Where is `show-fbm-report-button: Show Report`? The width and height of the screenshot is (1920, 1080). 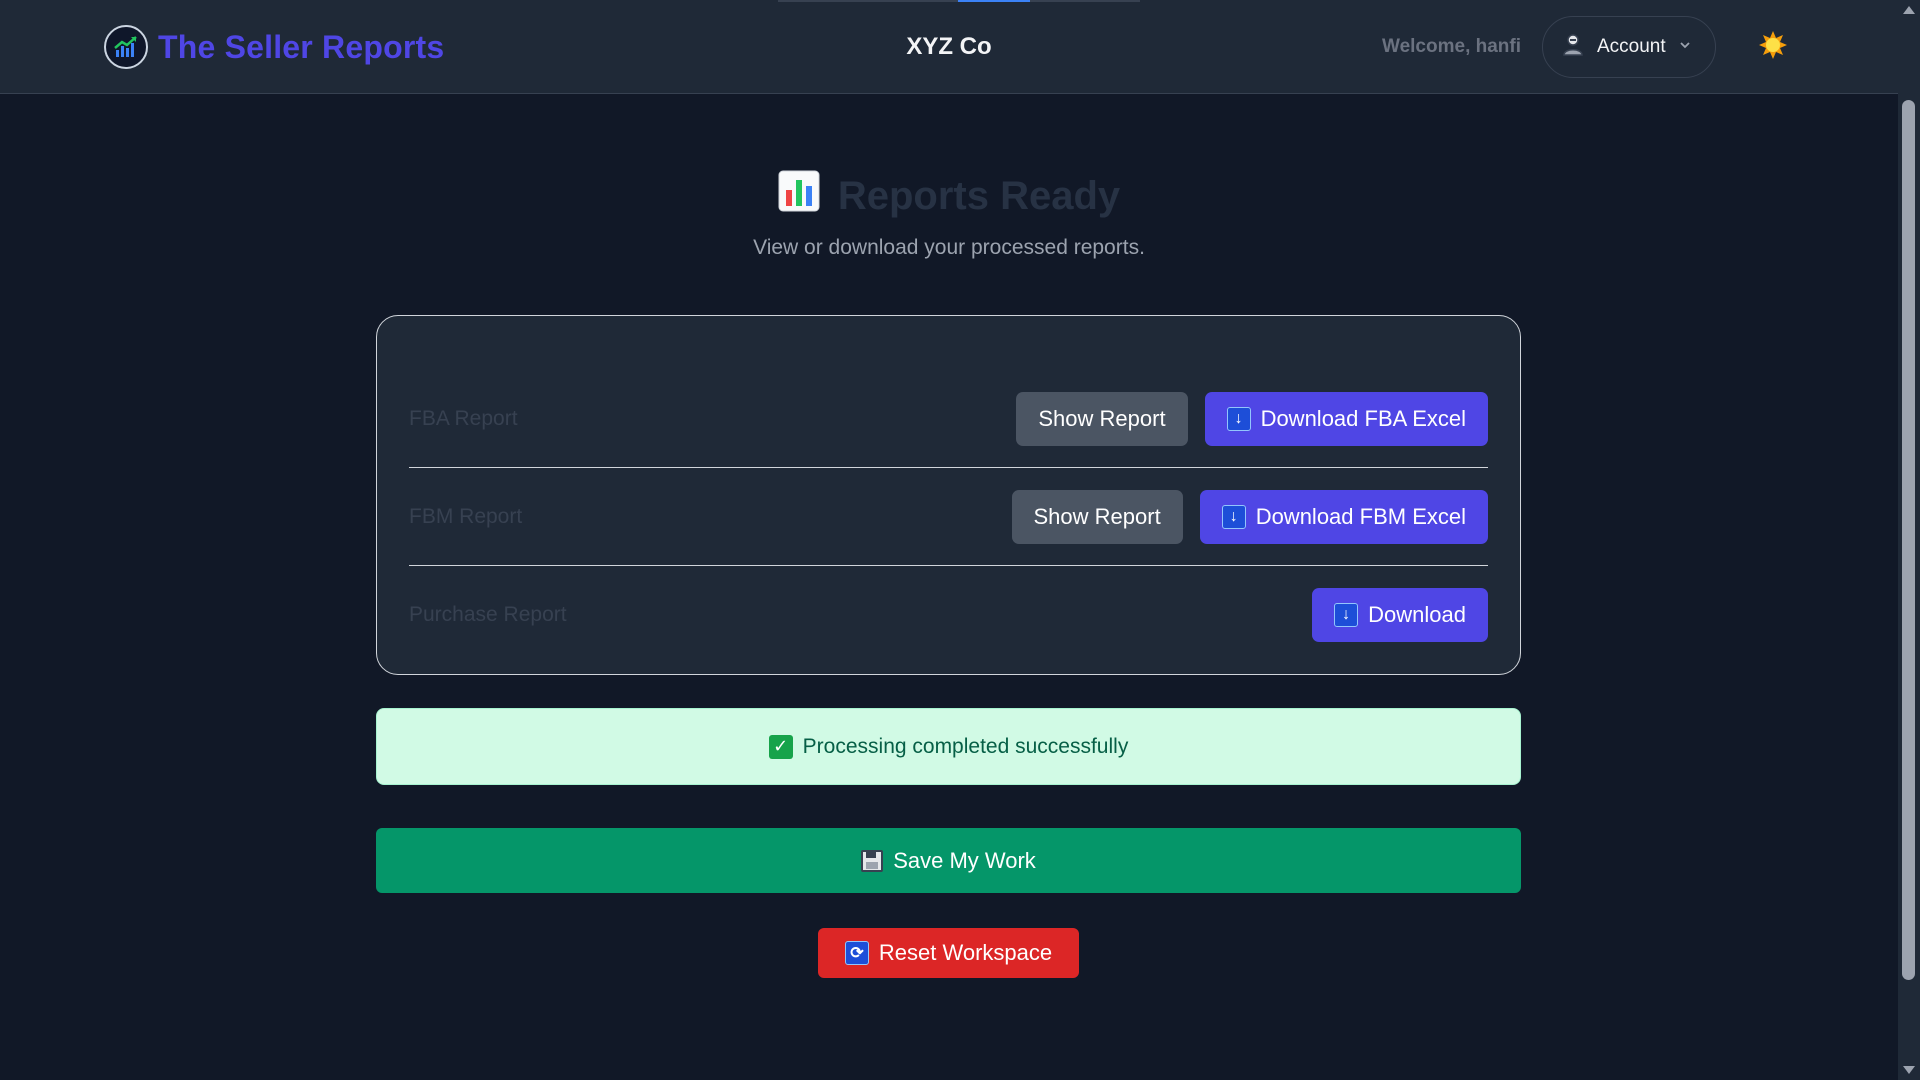
show-fbm-report-button: Show Report is located at coordinates (1097, 516).